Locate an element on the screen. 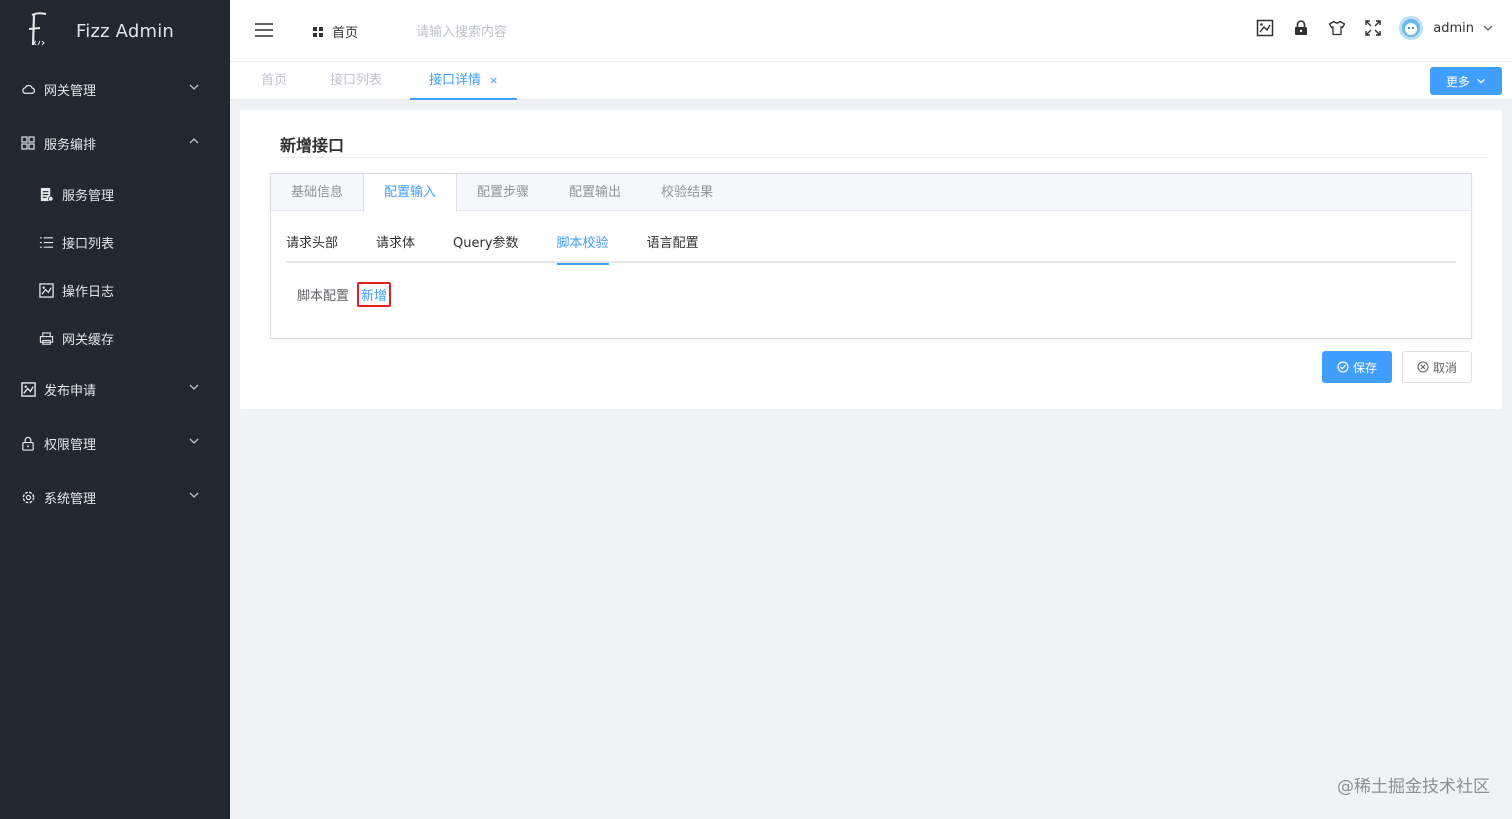 The image size is (1512, 819). app-title: Fizz Admin is located at coordinates (125, 31).